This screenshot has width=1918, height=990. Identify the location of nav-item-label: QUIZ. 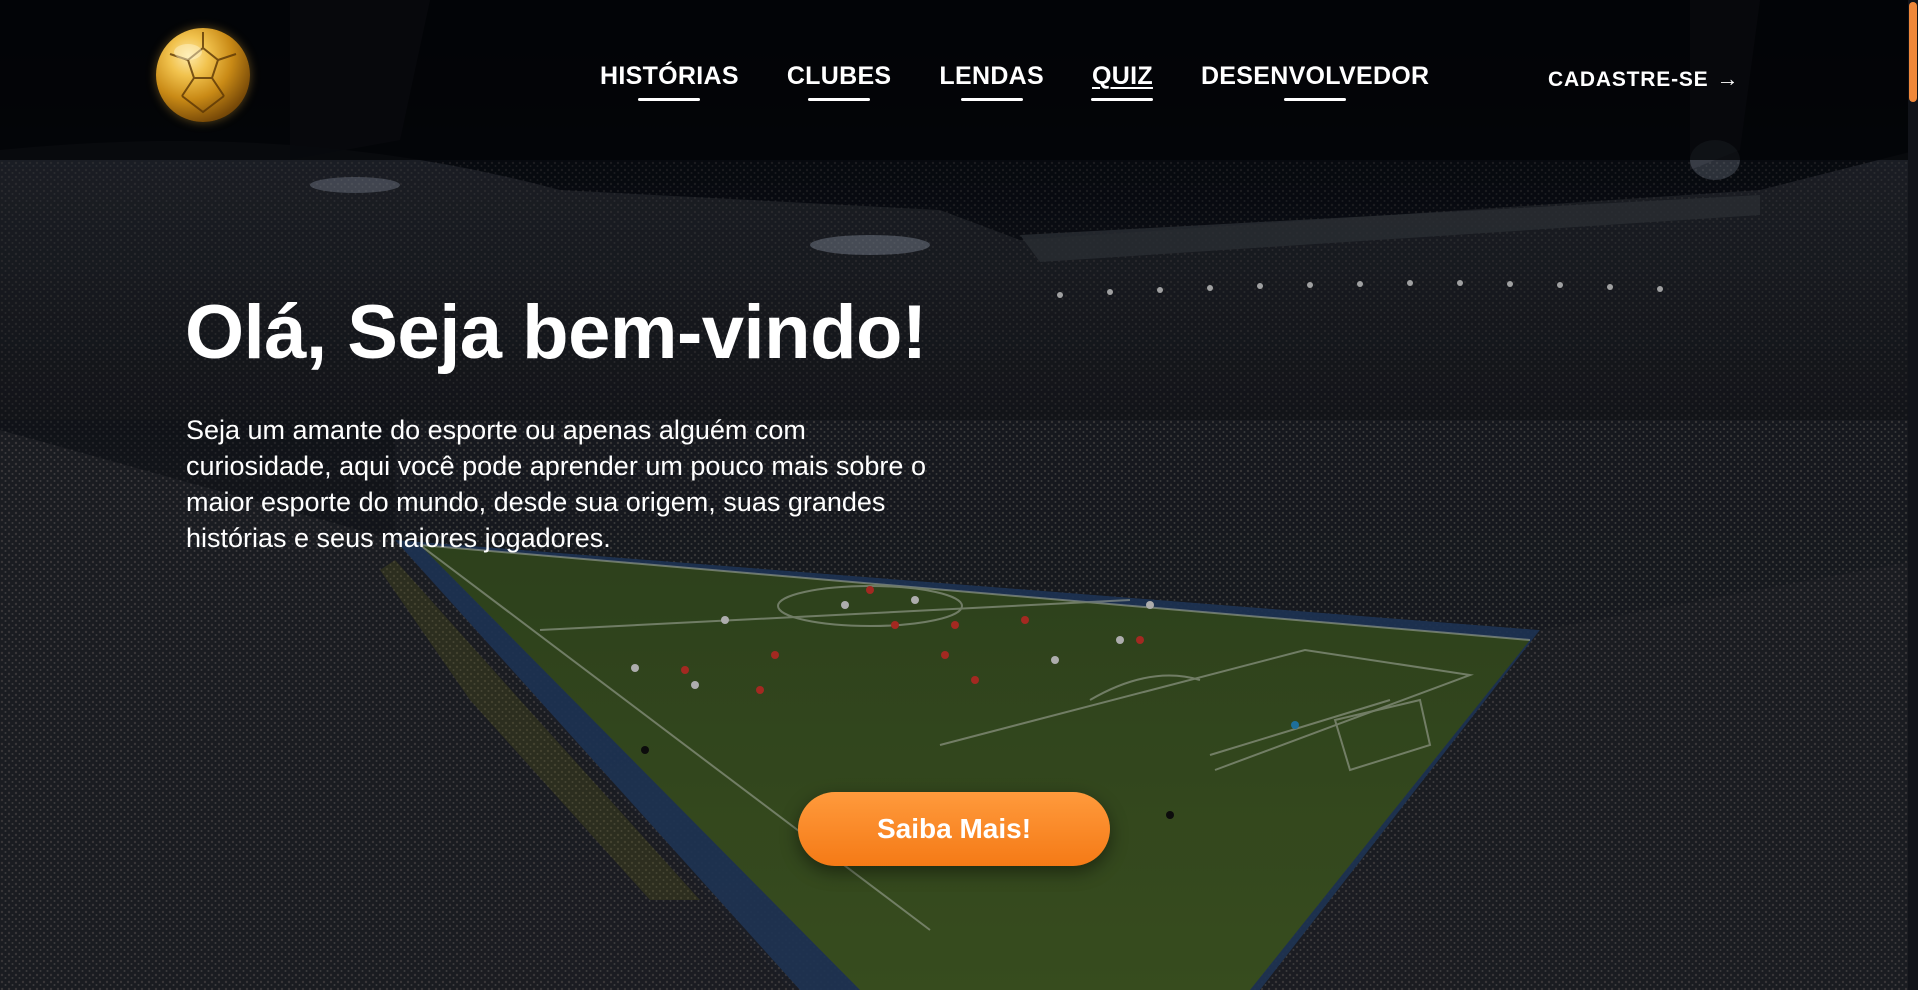
(1122, 76).